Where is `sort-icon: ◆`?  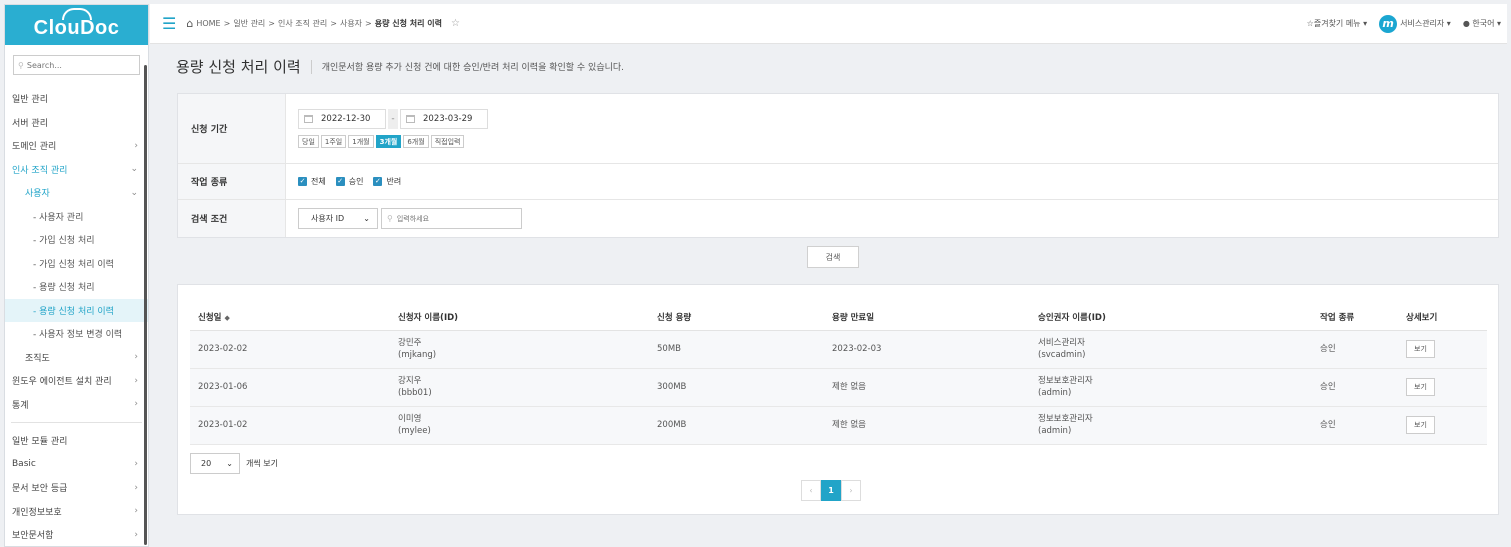
sort-icon: ◆ is located at coordinates (226, 318).